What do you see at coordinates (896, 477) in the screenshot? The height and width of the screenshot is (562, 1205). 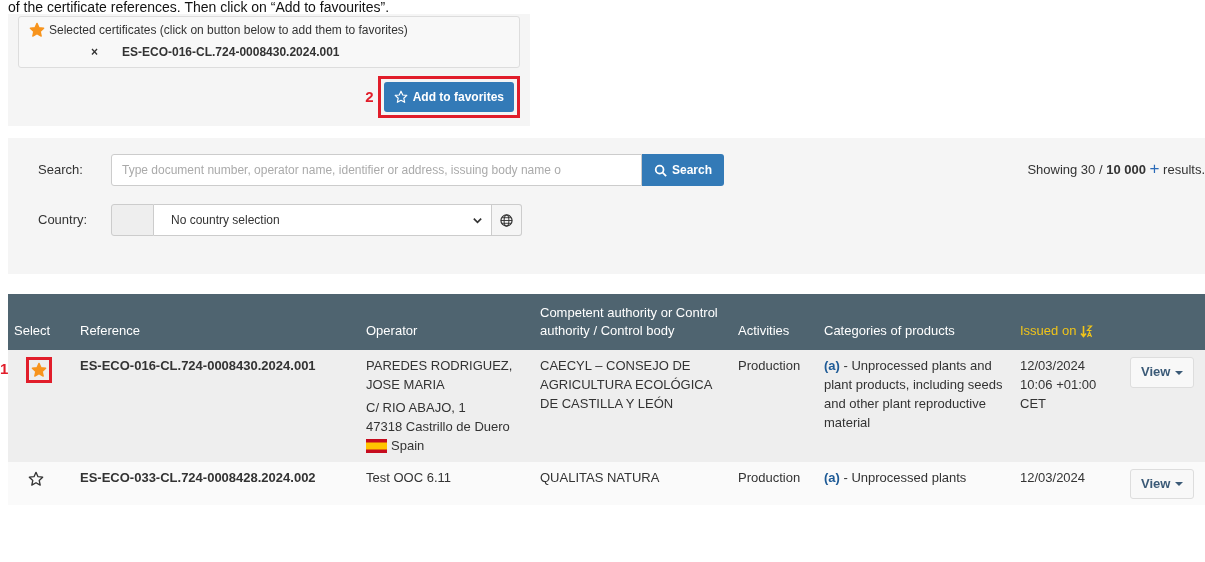 I see `category-cell-text: (a) - Unprocessed plants` at bounding box center [896, 477].